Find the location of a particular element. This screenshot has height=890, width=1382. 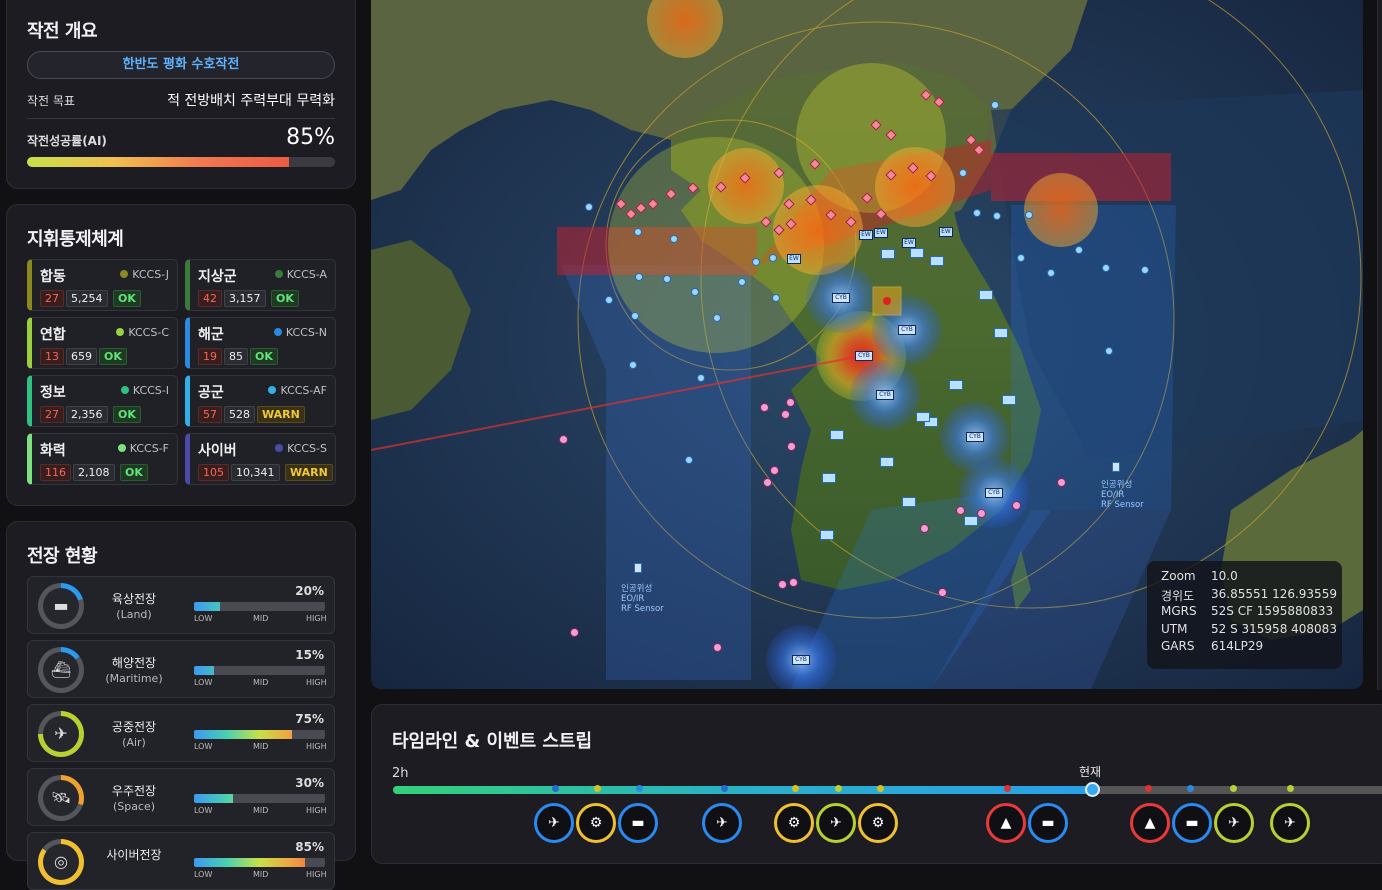

battlefield-row-space: 🛰 우주전장 (Space) 30% LOW MID HIGH is located at coordinates (181, 797).